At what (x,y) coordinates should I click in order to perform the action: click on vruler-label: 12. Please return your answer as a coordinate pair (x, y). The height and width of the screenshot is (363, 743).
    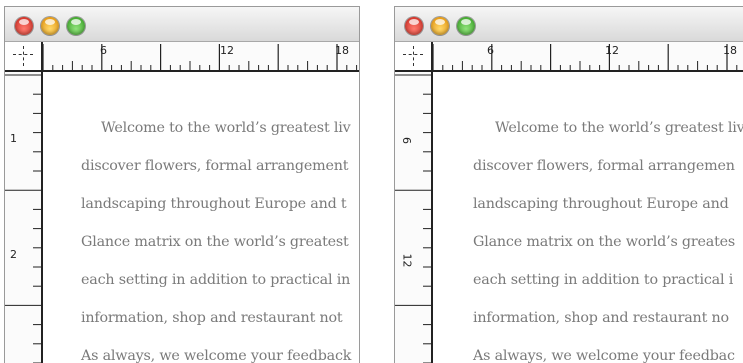
    Looking at the image, I should click on (407, 260).